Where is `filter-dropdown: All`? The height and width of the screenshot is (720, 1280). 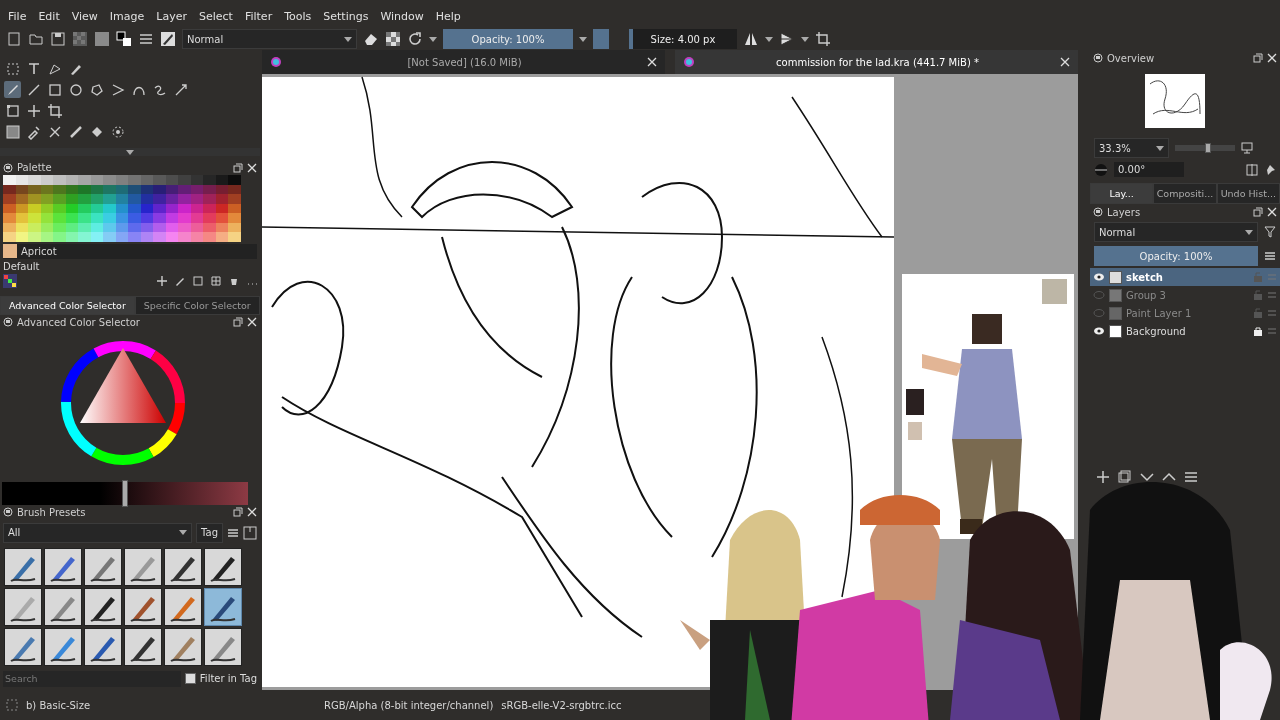
filter-dropdown: All is located at coordinates (98, 532).